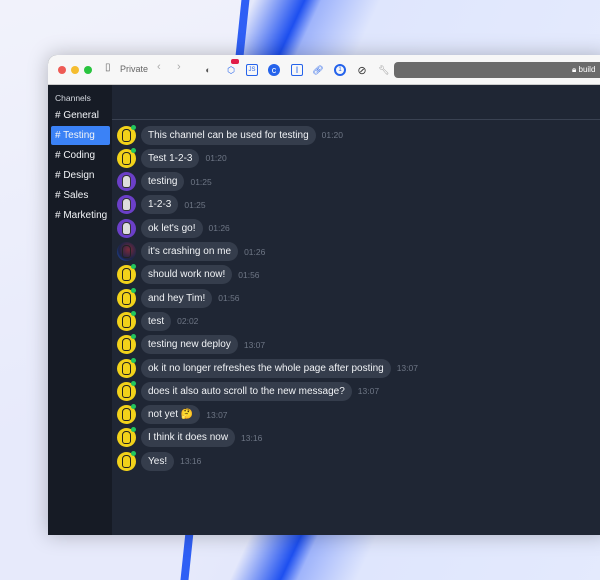  I want to click on minimize-window-button, so click(75, 69).